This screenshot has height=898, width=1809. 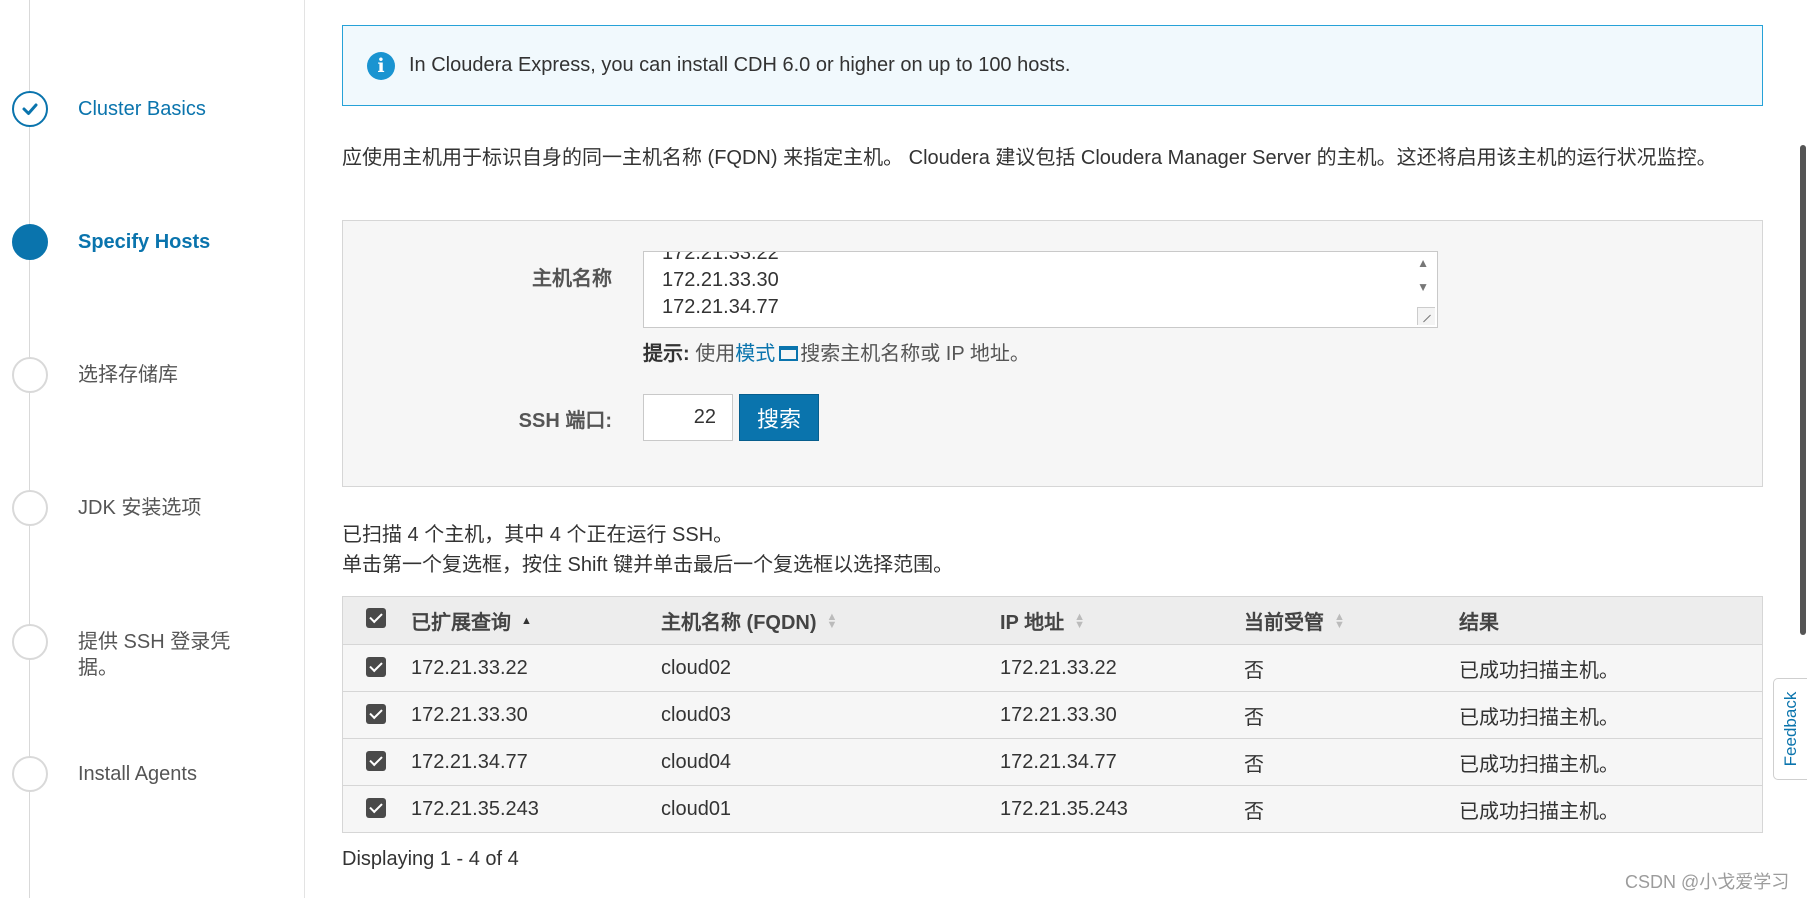 I want to click on wizard-step-install-agents: Install Agents, so click(x=130, y=776).